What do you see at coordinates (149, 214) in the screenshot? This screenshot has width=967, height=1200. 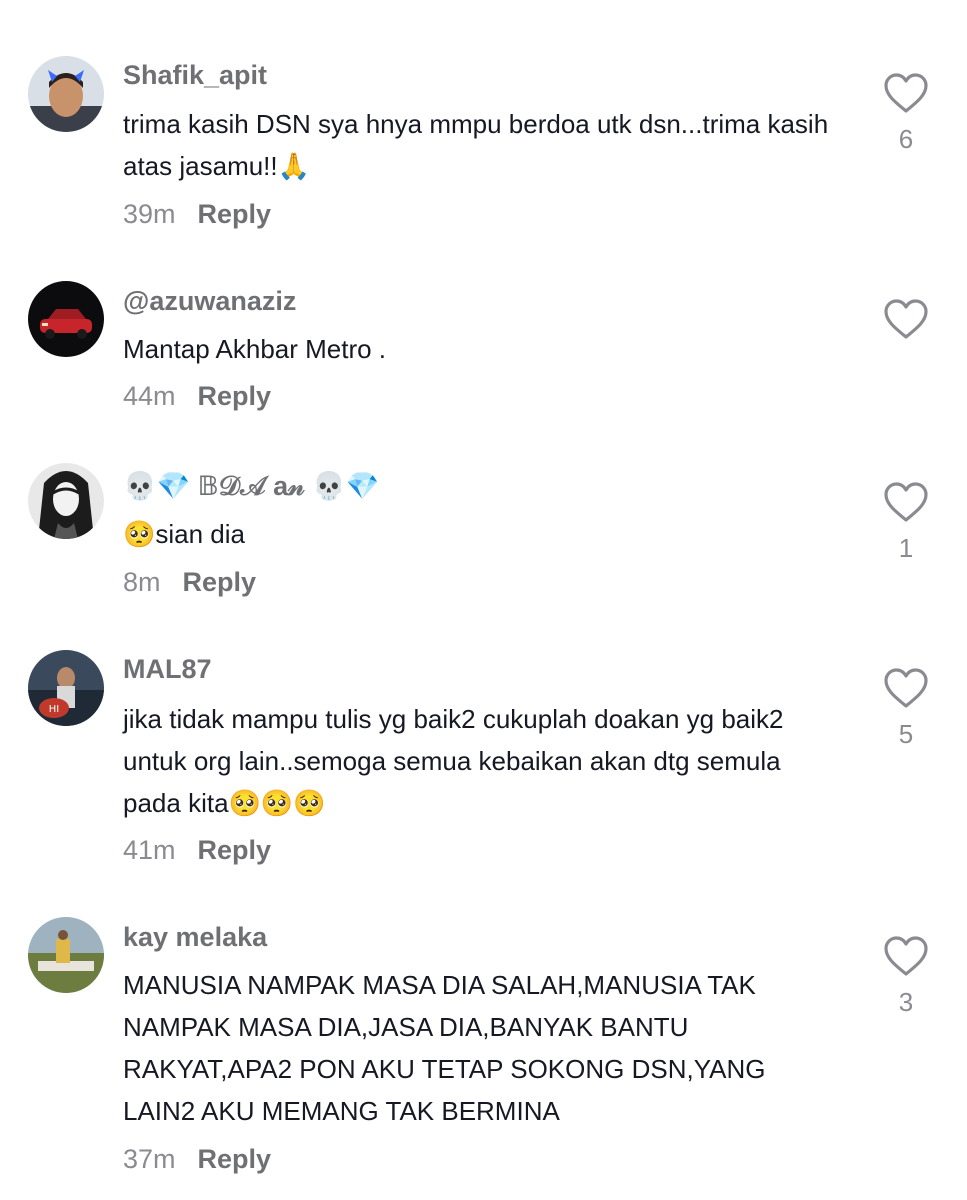 I see `comment-time: 39m` at bounding box center [149, 214].